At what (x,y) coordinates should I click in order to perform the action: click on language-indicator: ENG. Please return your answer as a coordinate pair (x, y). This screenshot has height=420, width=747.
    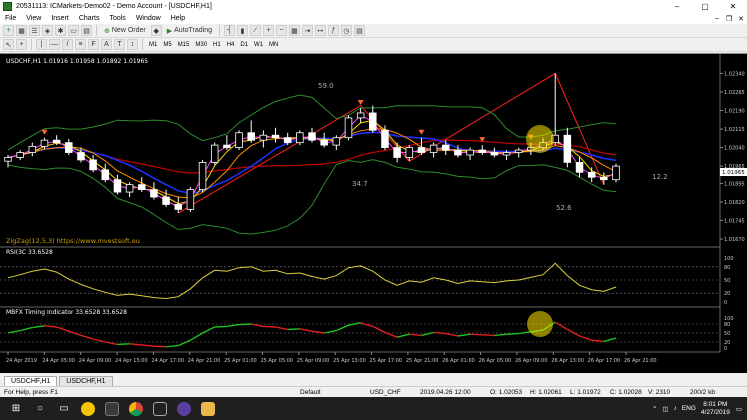
    Looking at the image, I should click on (689, 408).